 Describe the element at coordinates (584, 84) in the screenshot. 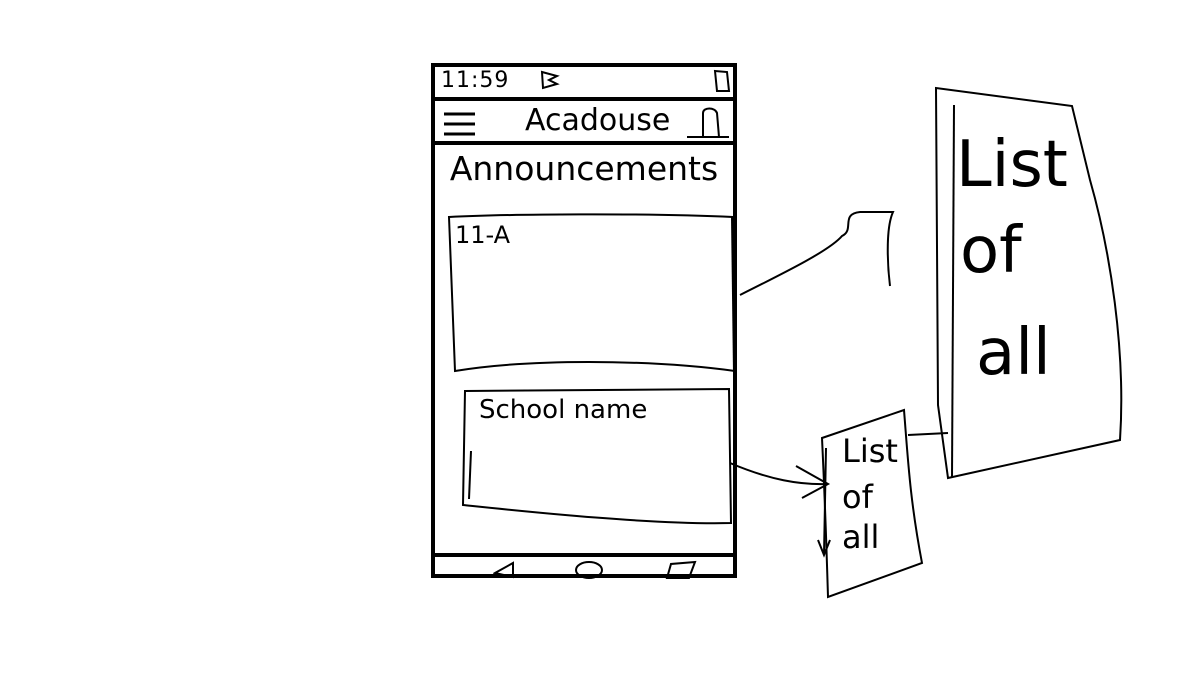

I see `status-bar: 11:59` at that location.